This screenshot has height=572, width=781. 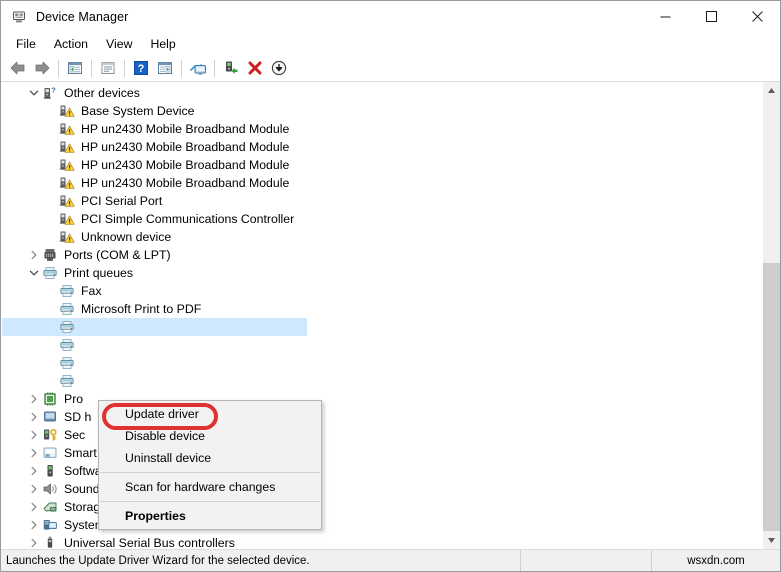 What do you see at coordinates (154, 327) in the screenshot?
I see `tree-item-selected-printer` at bounding box center [154, 327].